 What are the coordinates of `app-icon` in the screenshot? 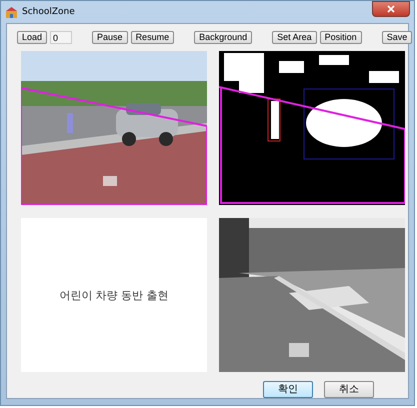 It's located at (11, 12).